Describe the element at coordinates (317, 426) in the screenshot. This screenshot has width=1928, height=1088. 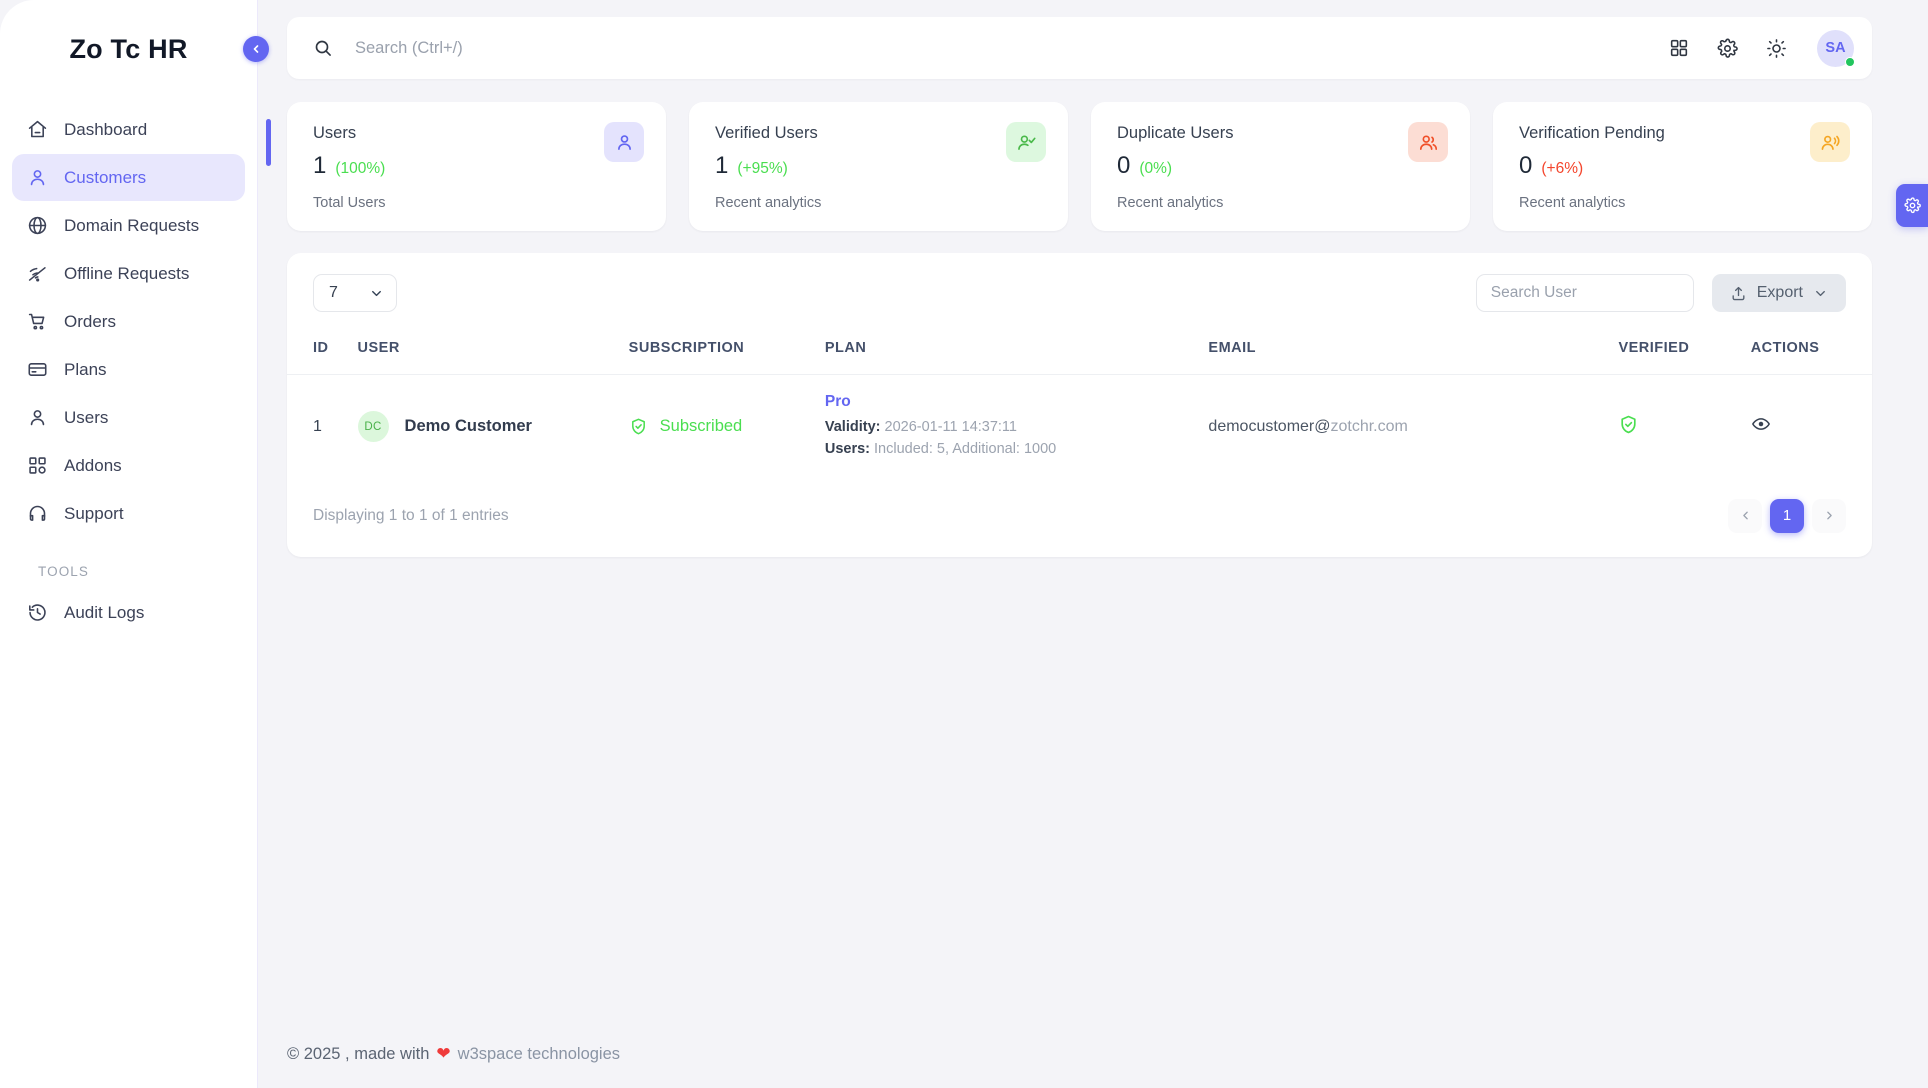
I see `cell-id: 1` at that location.